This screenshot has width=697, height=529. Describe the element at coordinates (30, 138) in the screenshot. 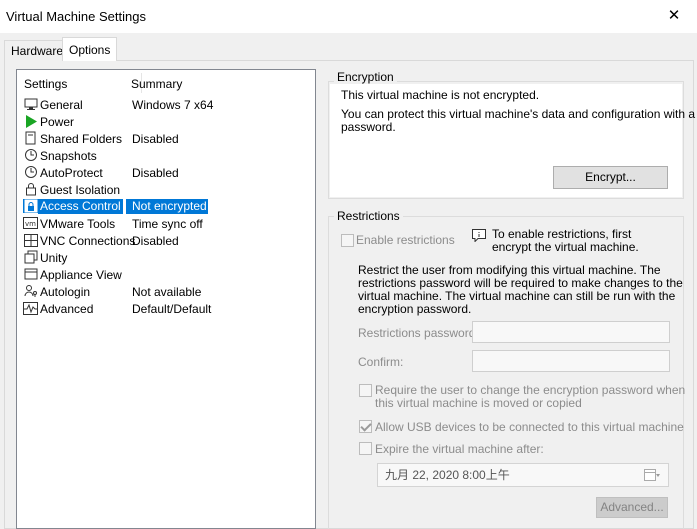

I see `folder-icon` at that location.